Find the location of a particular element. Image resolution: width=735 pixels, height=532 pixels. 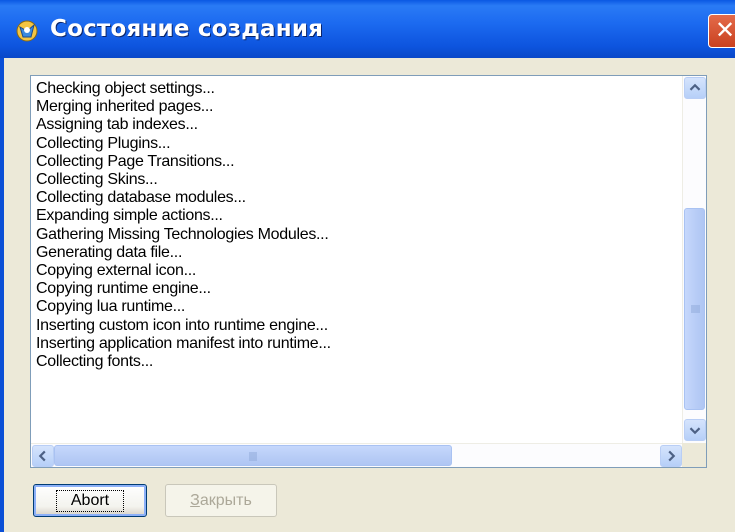

vertical-scroll-thumb is located at coordinates (694, 309).